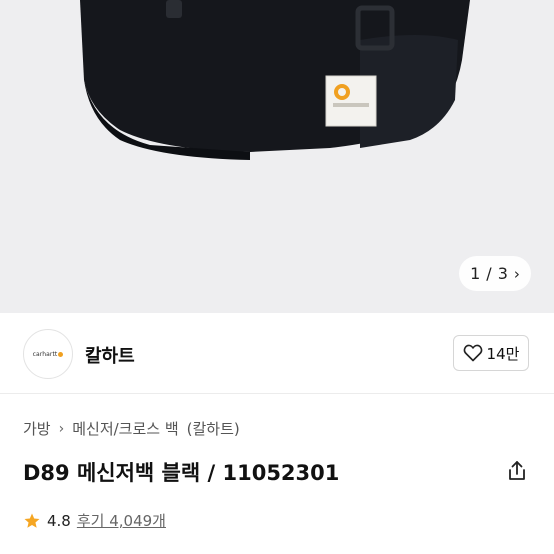 The image size is (554, 554). I want to click on breadcrumb-item-messenger: 메신저/크로스 백, so click(125, 428).